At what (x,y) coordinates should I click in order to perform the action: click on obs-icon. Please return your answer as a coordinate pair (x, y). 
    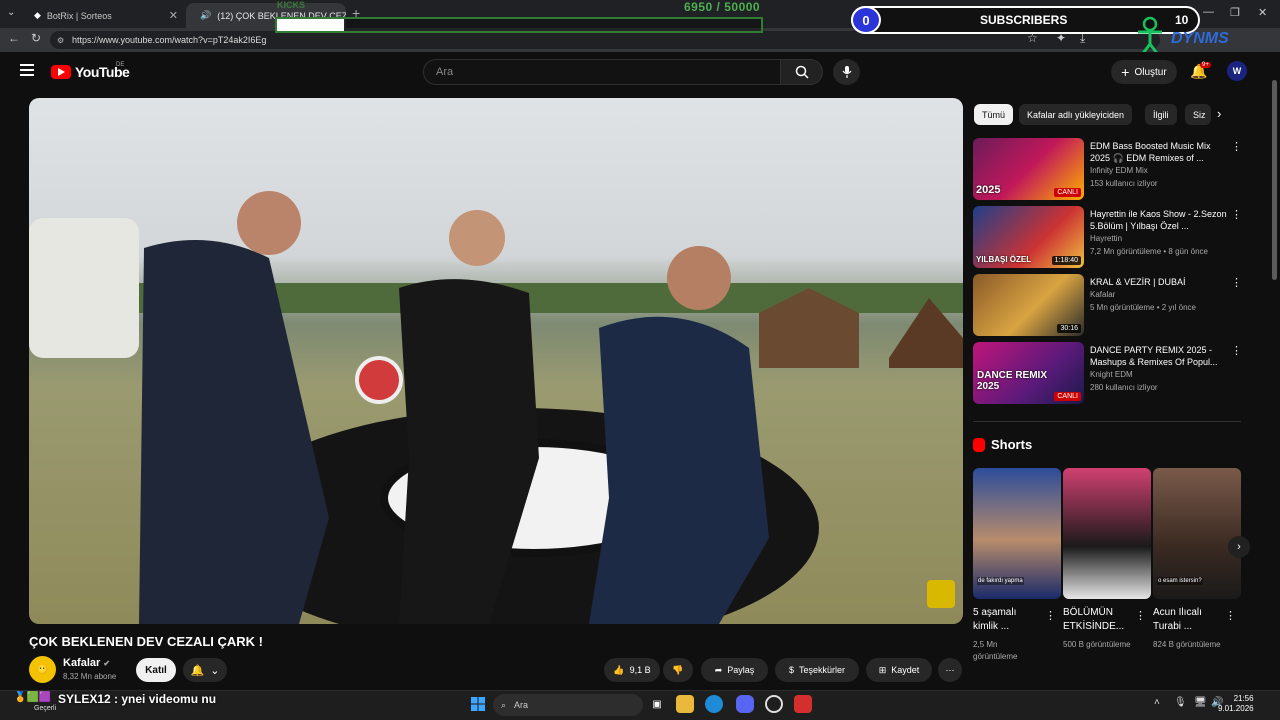
    Looking at the image, I should click on (774, 704).